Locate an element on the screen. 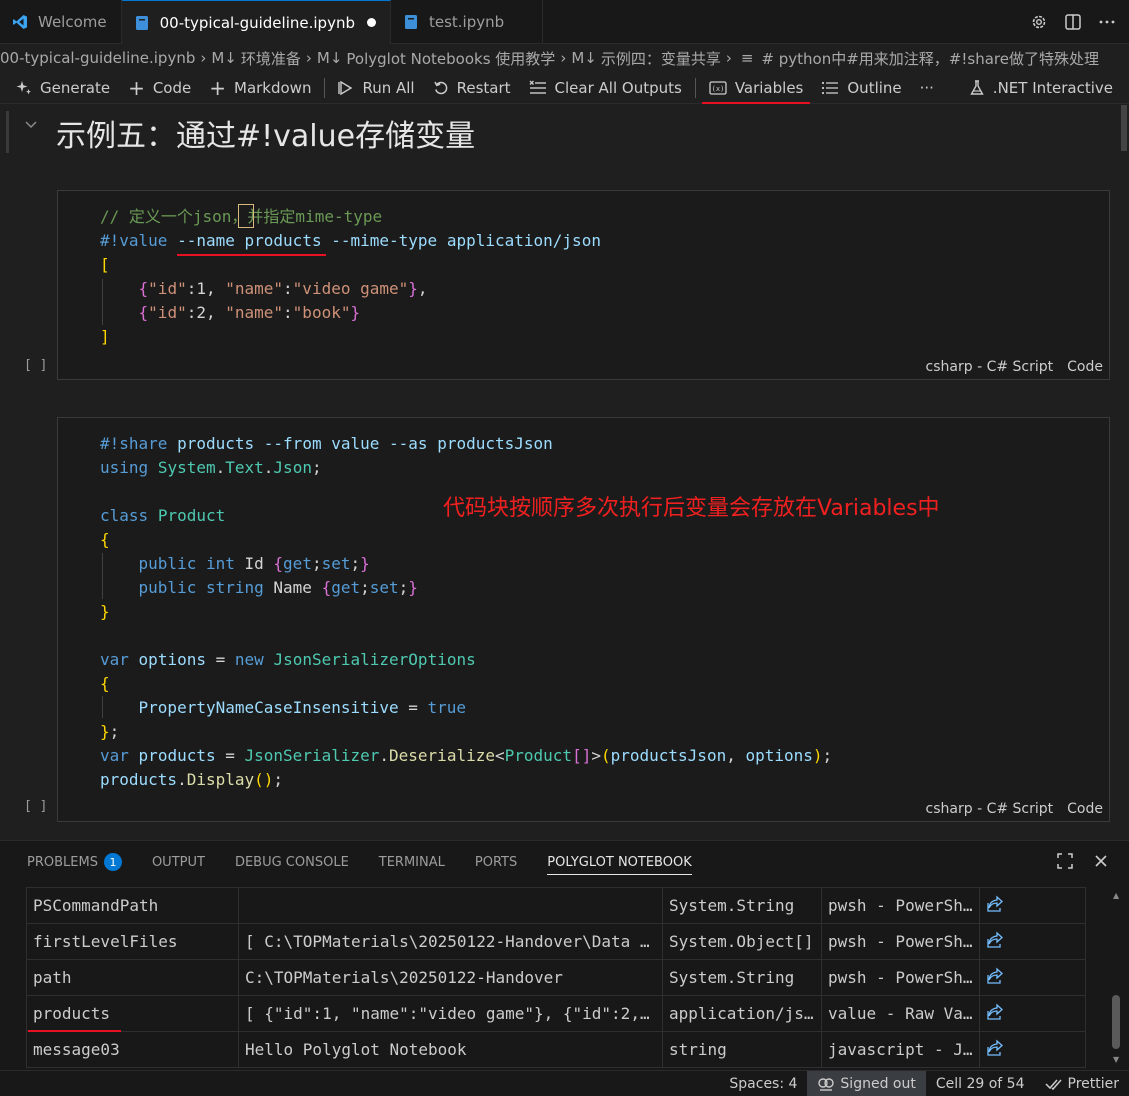 The width and height of the screenshot is (1129, 1096). outline-button: Outline is located at coordinates (861, 88).